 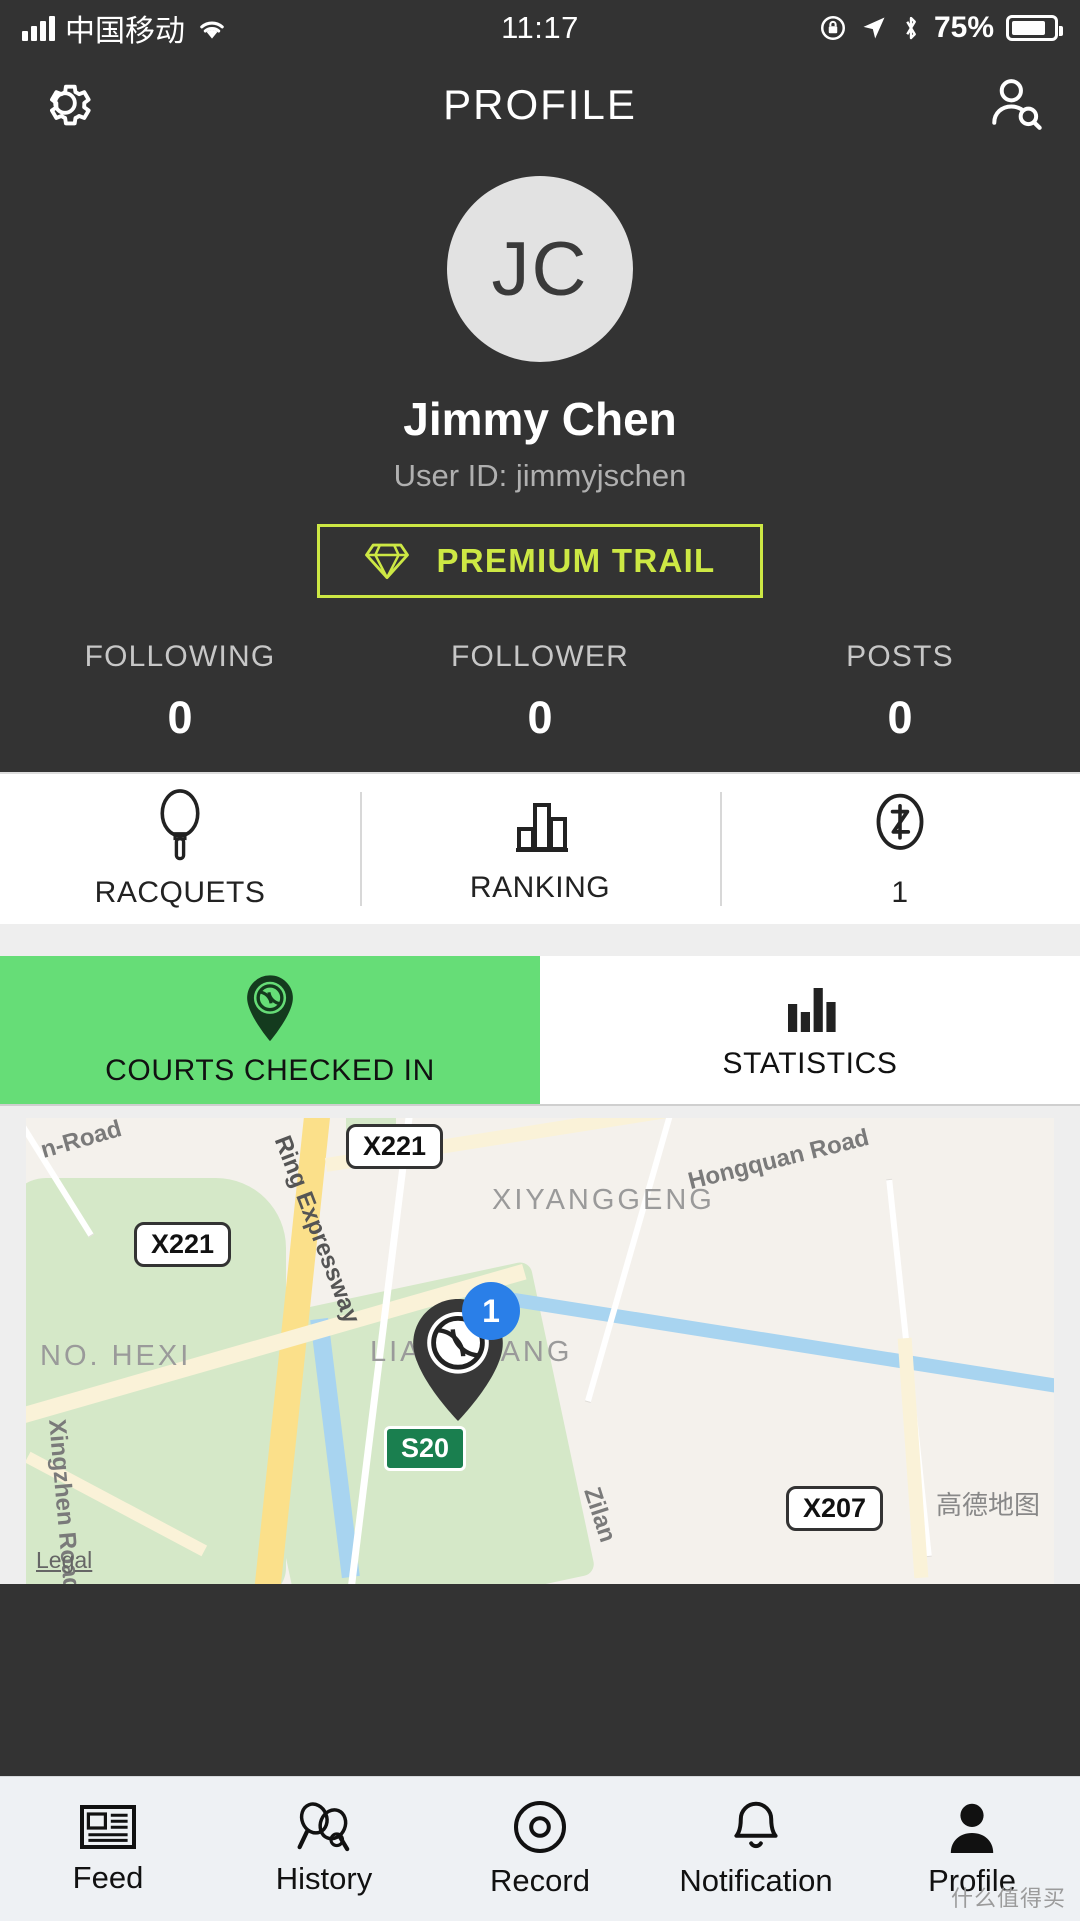 I want to click on person-search-icon, so click(x=1017, y=104).